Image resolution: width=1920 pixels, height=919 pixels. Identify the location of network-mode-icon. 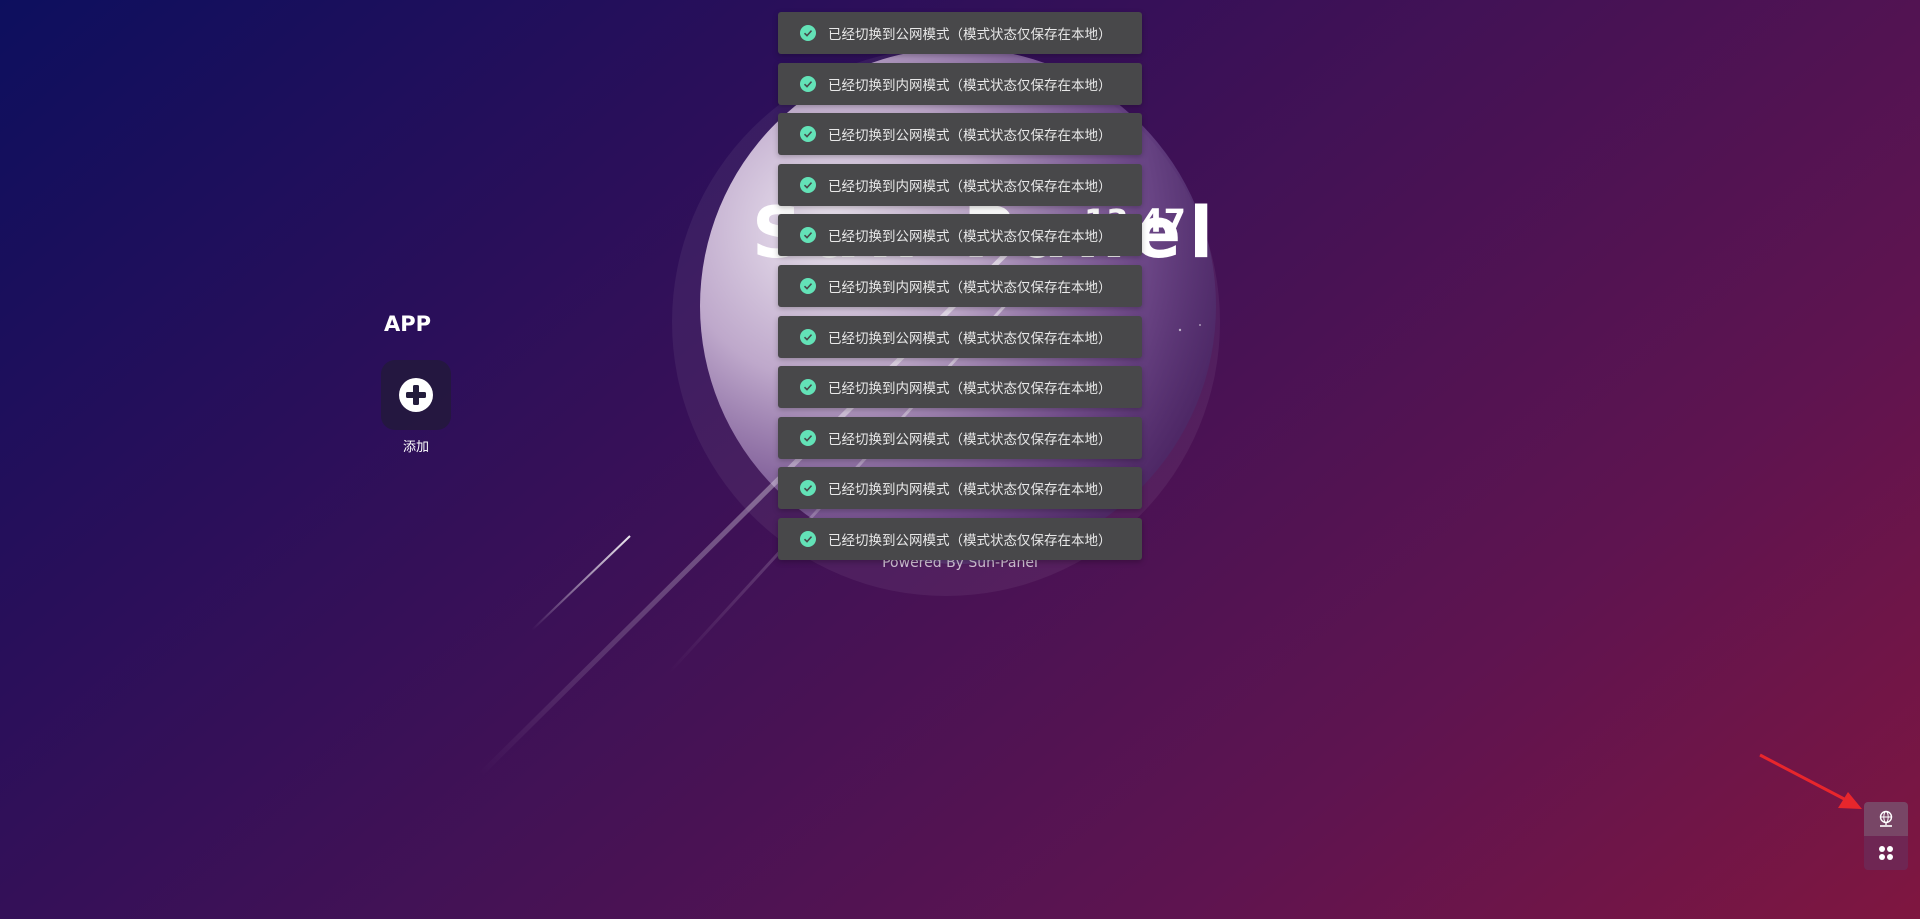
(1886, 818).